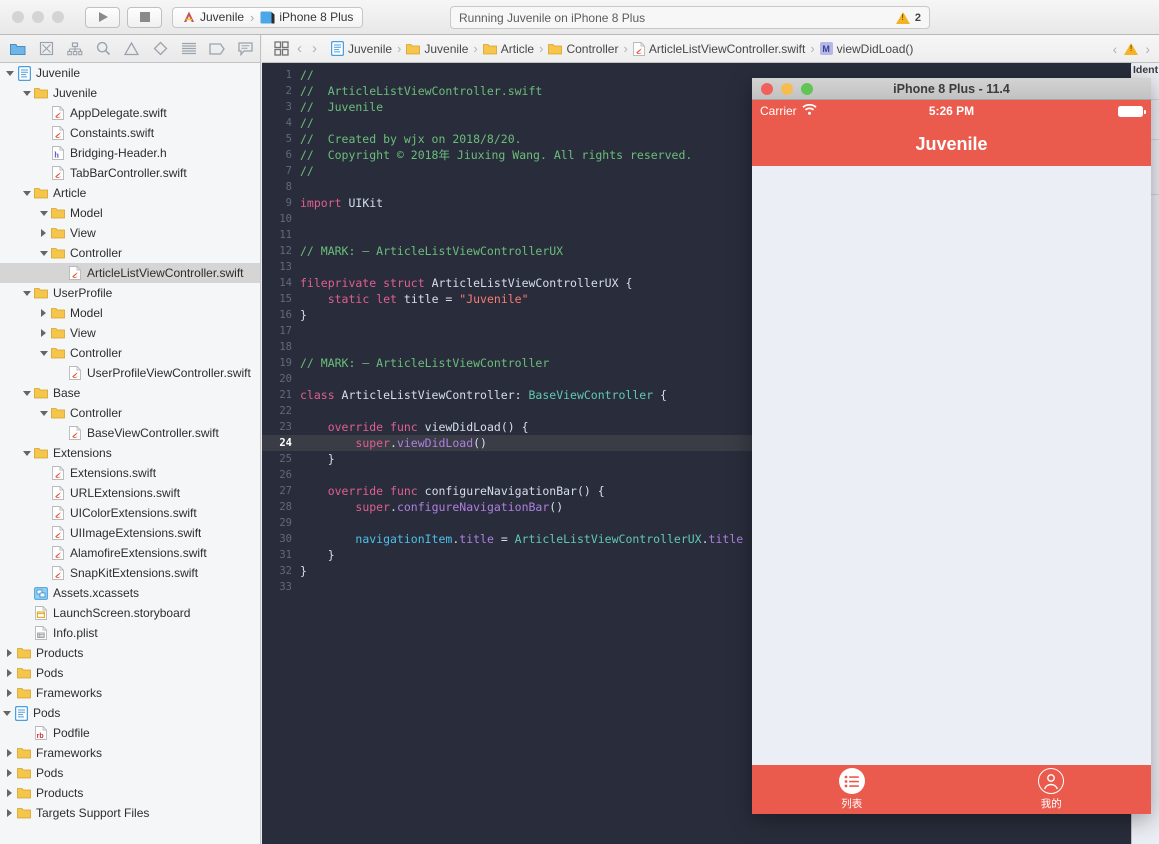 This screenshot has width=1159, height=844. What do you see at coordinates (130, 433) in the screenshot?
I see `navigator-row: BaseViewController.swift` at bounding box center [130, 433].